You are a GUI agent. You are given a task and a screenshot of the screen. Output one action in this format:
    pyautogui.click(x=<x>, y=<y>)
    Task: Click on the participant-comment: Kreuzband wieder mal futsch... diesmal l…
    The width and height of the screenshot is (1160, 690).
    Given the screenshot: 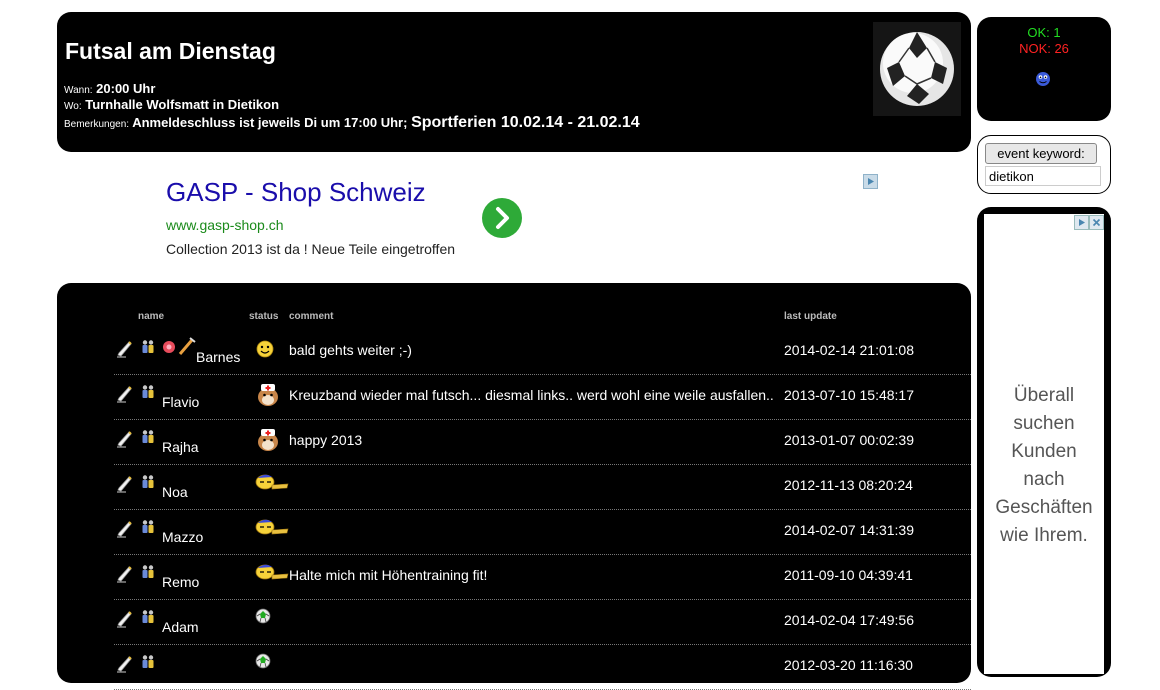 What is the action you would take?
    pyautogui.click(x=531, y=395)
    